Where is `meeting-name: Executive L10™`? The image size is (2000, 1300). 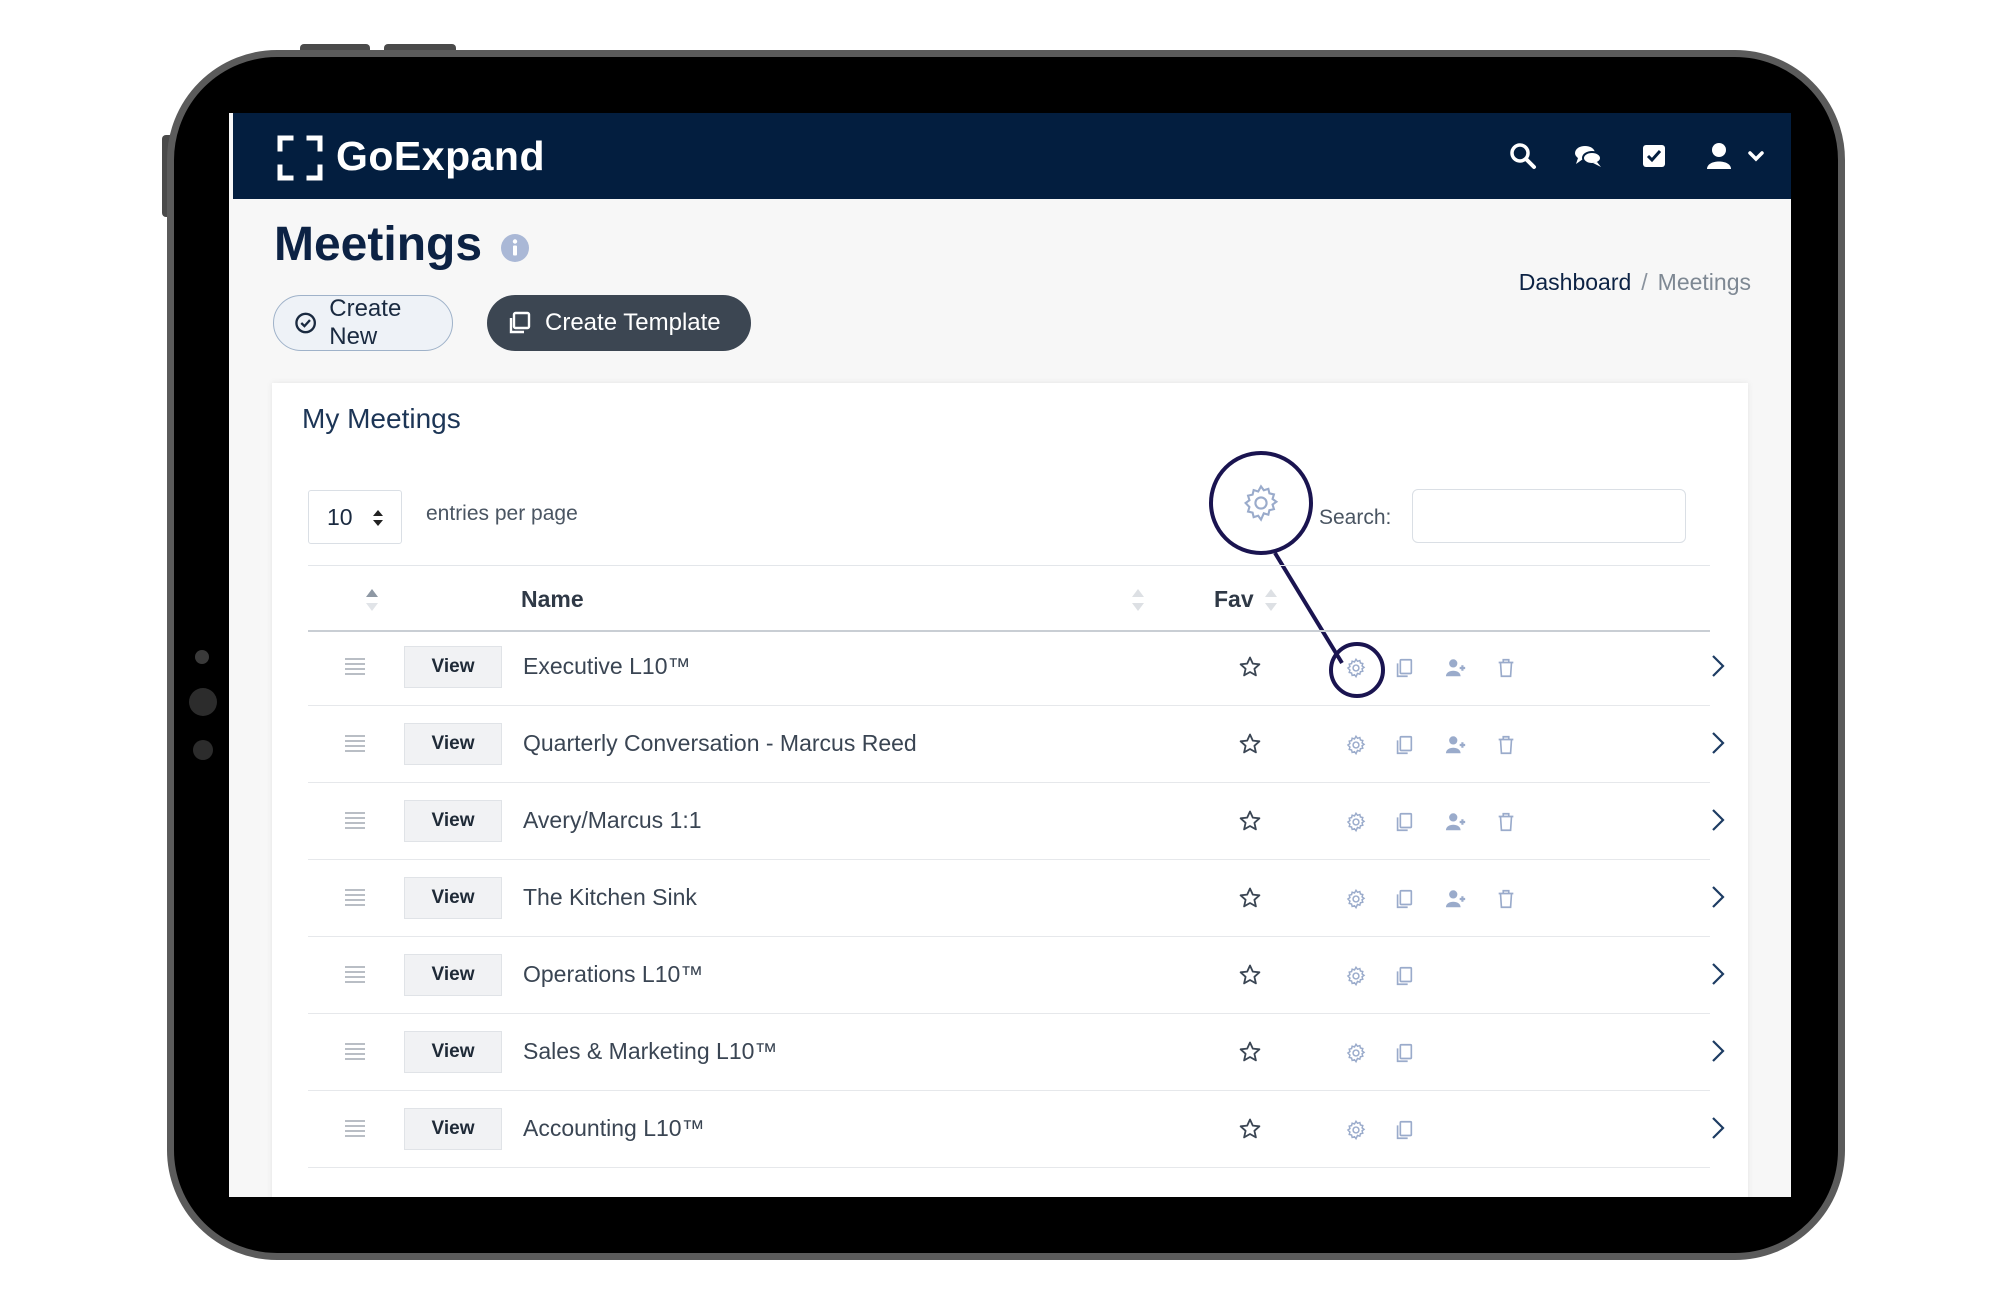
meeting-name: Executive L10™ is located at coordinates (606, 666).